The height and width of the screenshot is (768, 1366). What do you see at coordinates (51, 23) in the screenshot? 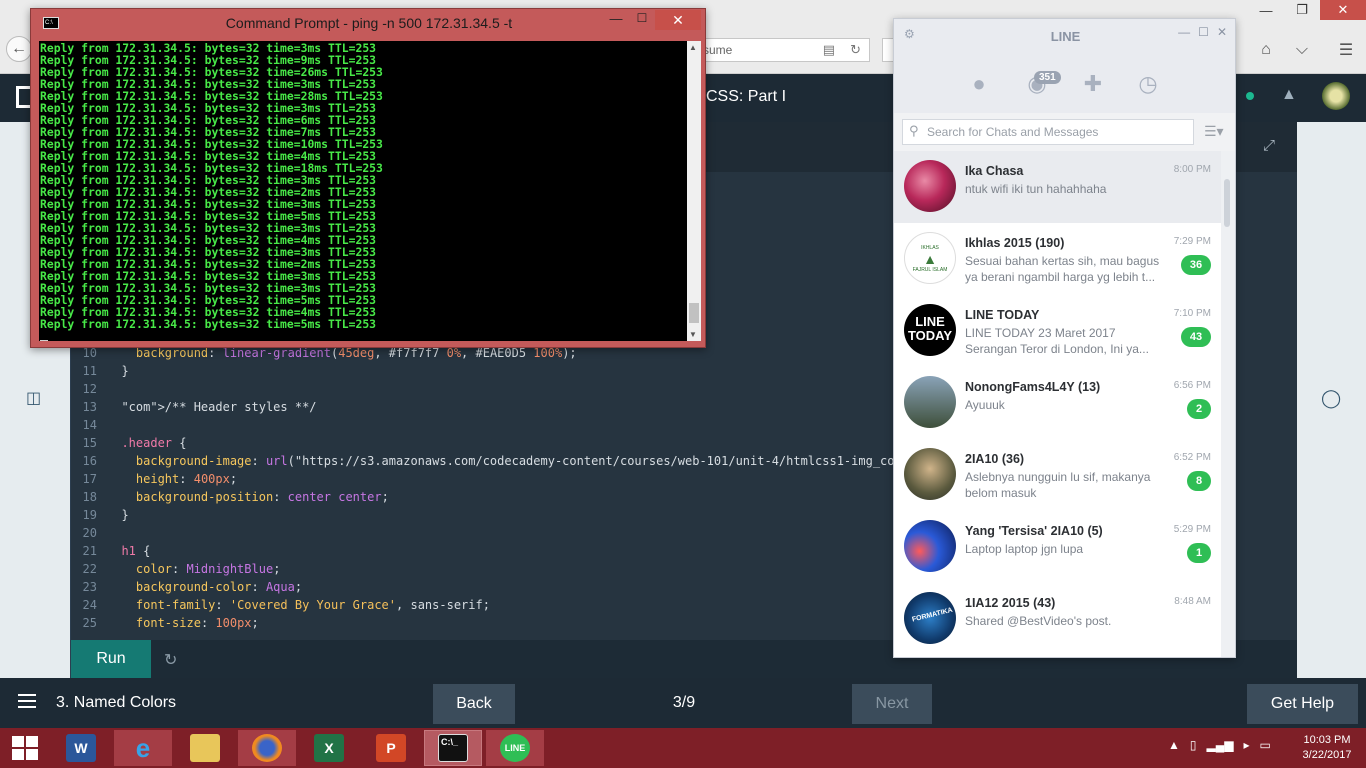
I see `cmd-icon: C:\` at bounding box center [51, 23].